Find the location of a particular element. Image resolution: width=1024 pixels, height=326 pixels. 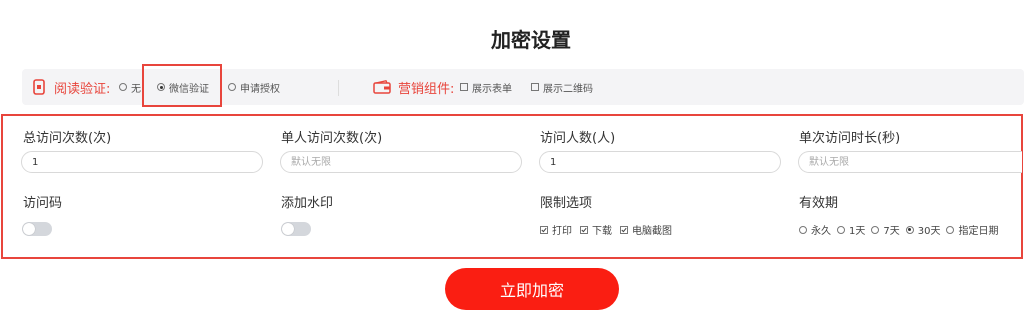

visitor-count-input is located at coordinates (660, 162).